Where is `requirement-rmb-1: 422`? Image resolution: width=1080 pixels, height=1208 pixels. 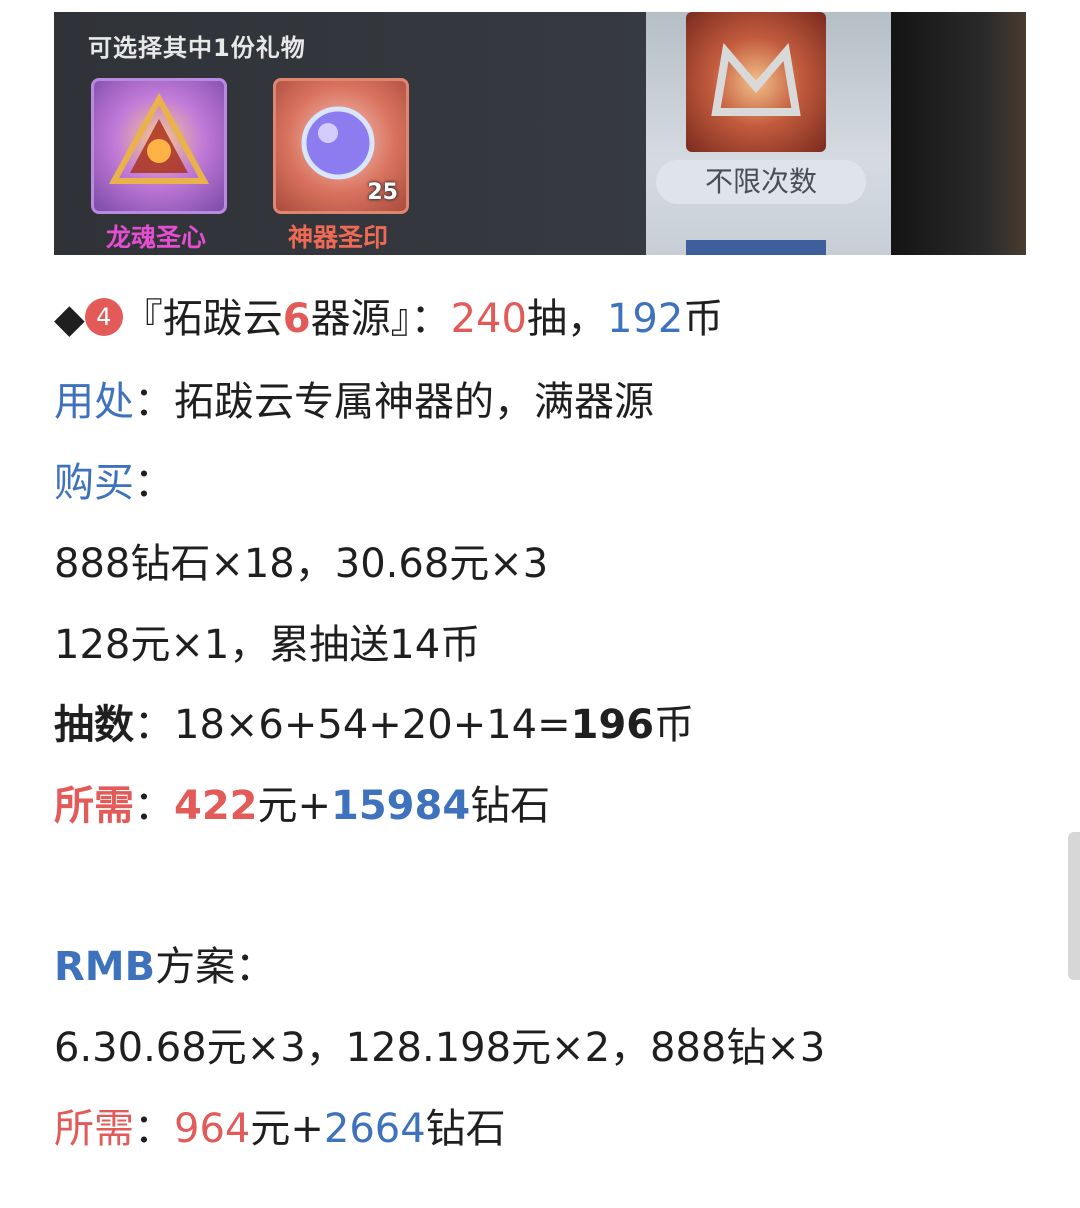
requirement-rmb-1: 422 is located at coordinates (216, 806).